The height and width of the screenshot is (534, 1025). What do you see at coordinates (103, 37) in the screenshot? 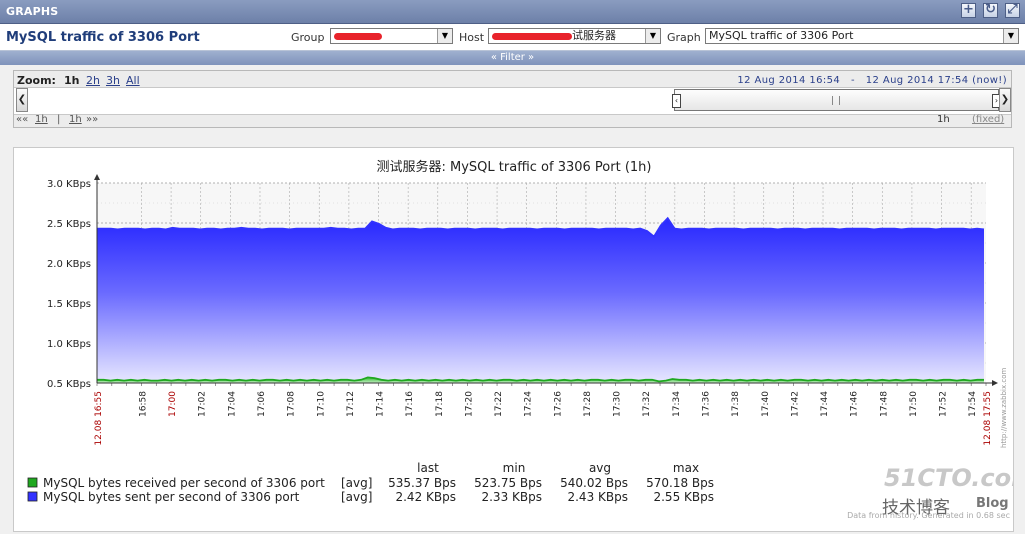
I see `page-title: MySQL traffic of 3306 Port` at bounding box center [103, 37].